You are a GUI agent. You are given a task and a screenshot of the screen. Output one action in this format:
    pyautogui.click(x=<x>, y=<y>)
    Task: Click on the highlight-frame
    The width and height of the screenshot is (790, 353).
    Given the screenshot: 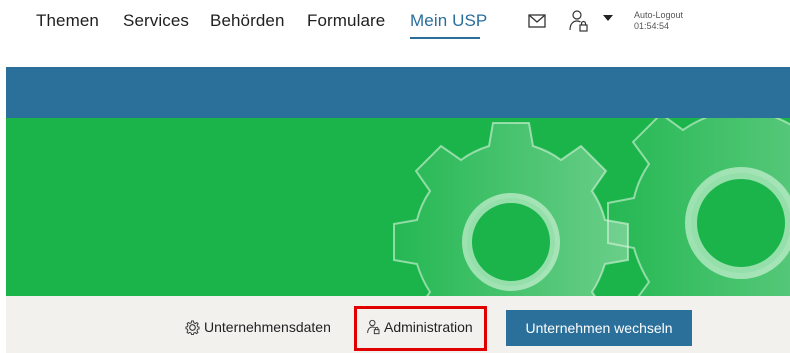 What is the action you would take?
    pyautogui.click(x=420, y=328)
    